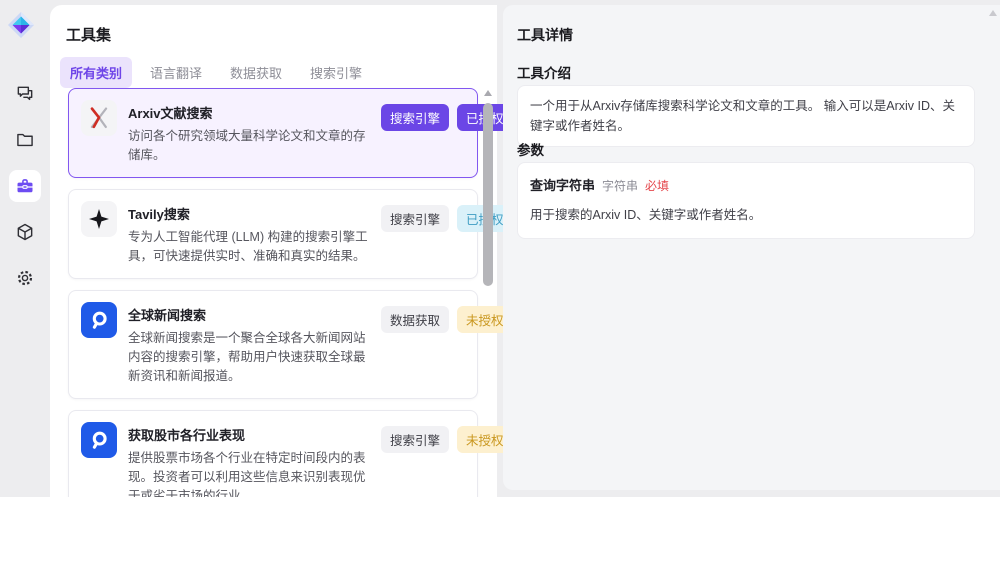  What do you see at coordinates (488, 288) in the screenshot?
I see `list-scrollbar` at bounding box center [488, 288].